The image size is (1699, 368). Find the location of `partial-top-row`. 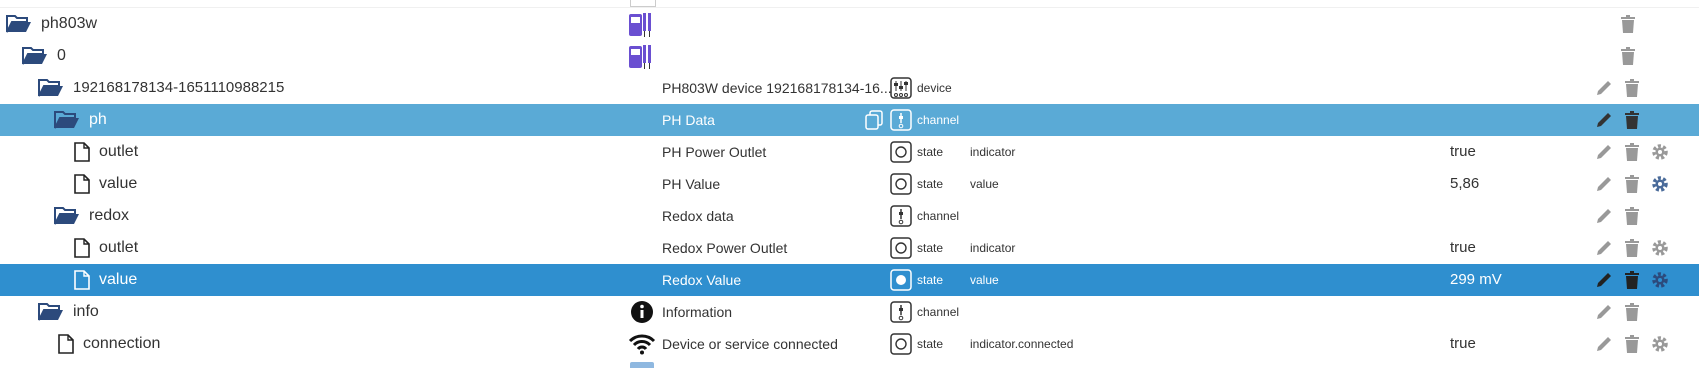

partial-top-row is located at coordinates (849, 4).